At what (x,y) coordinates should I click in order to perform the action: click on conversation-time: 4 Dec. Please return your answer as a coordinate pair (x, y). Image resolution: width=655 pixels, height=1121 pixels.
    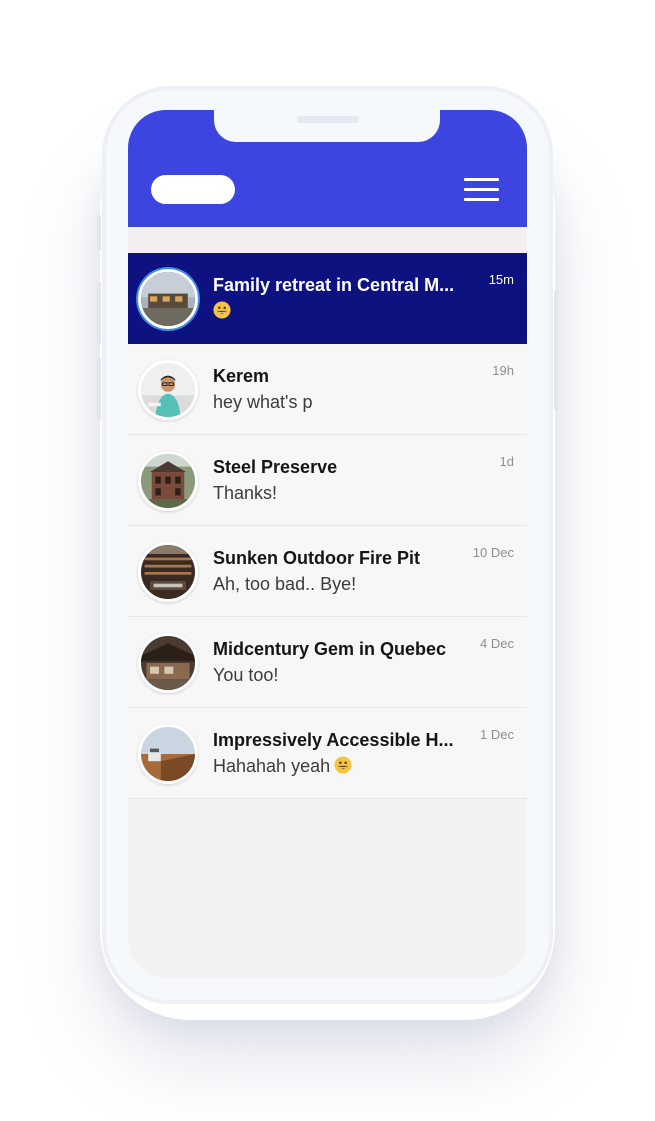
    Looking at the image, I should click on (497, 643).